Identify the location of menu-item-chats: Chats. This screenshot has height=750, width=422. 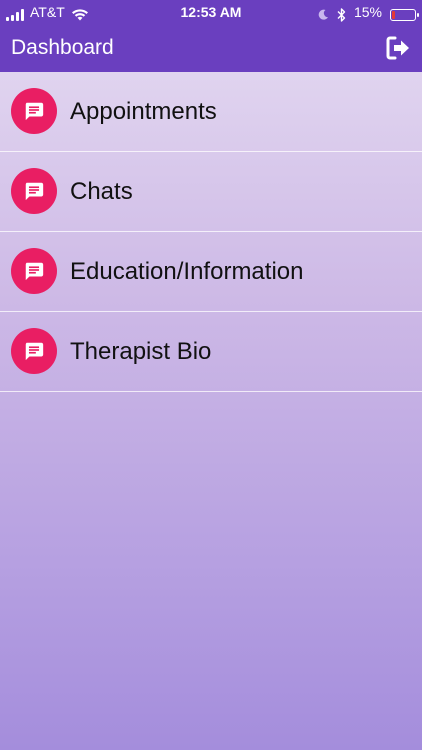
(211, 192).